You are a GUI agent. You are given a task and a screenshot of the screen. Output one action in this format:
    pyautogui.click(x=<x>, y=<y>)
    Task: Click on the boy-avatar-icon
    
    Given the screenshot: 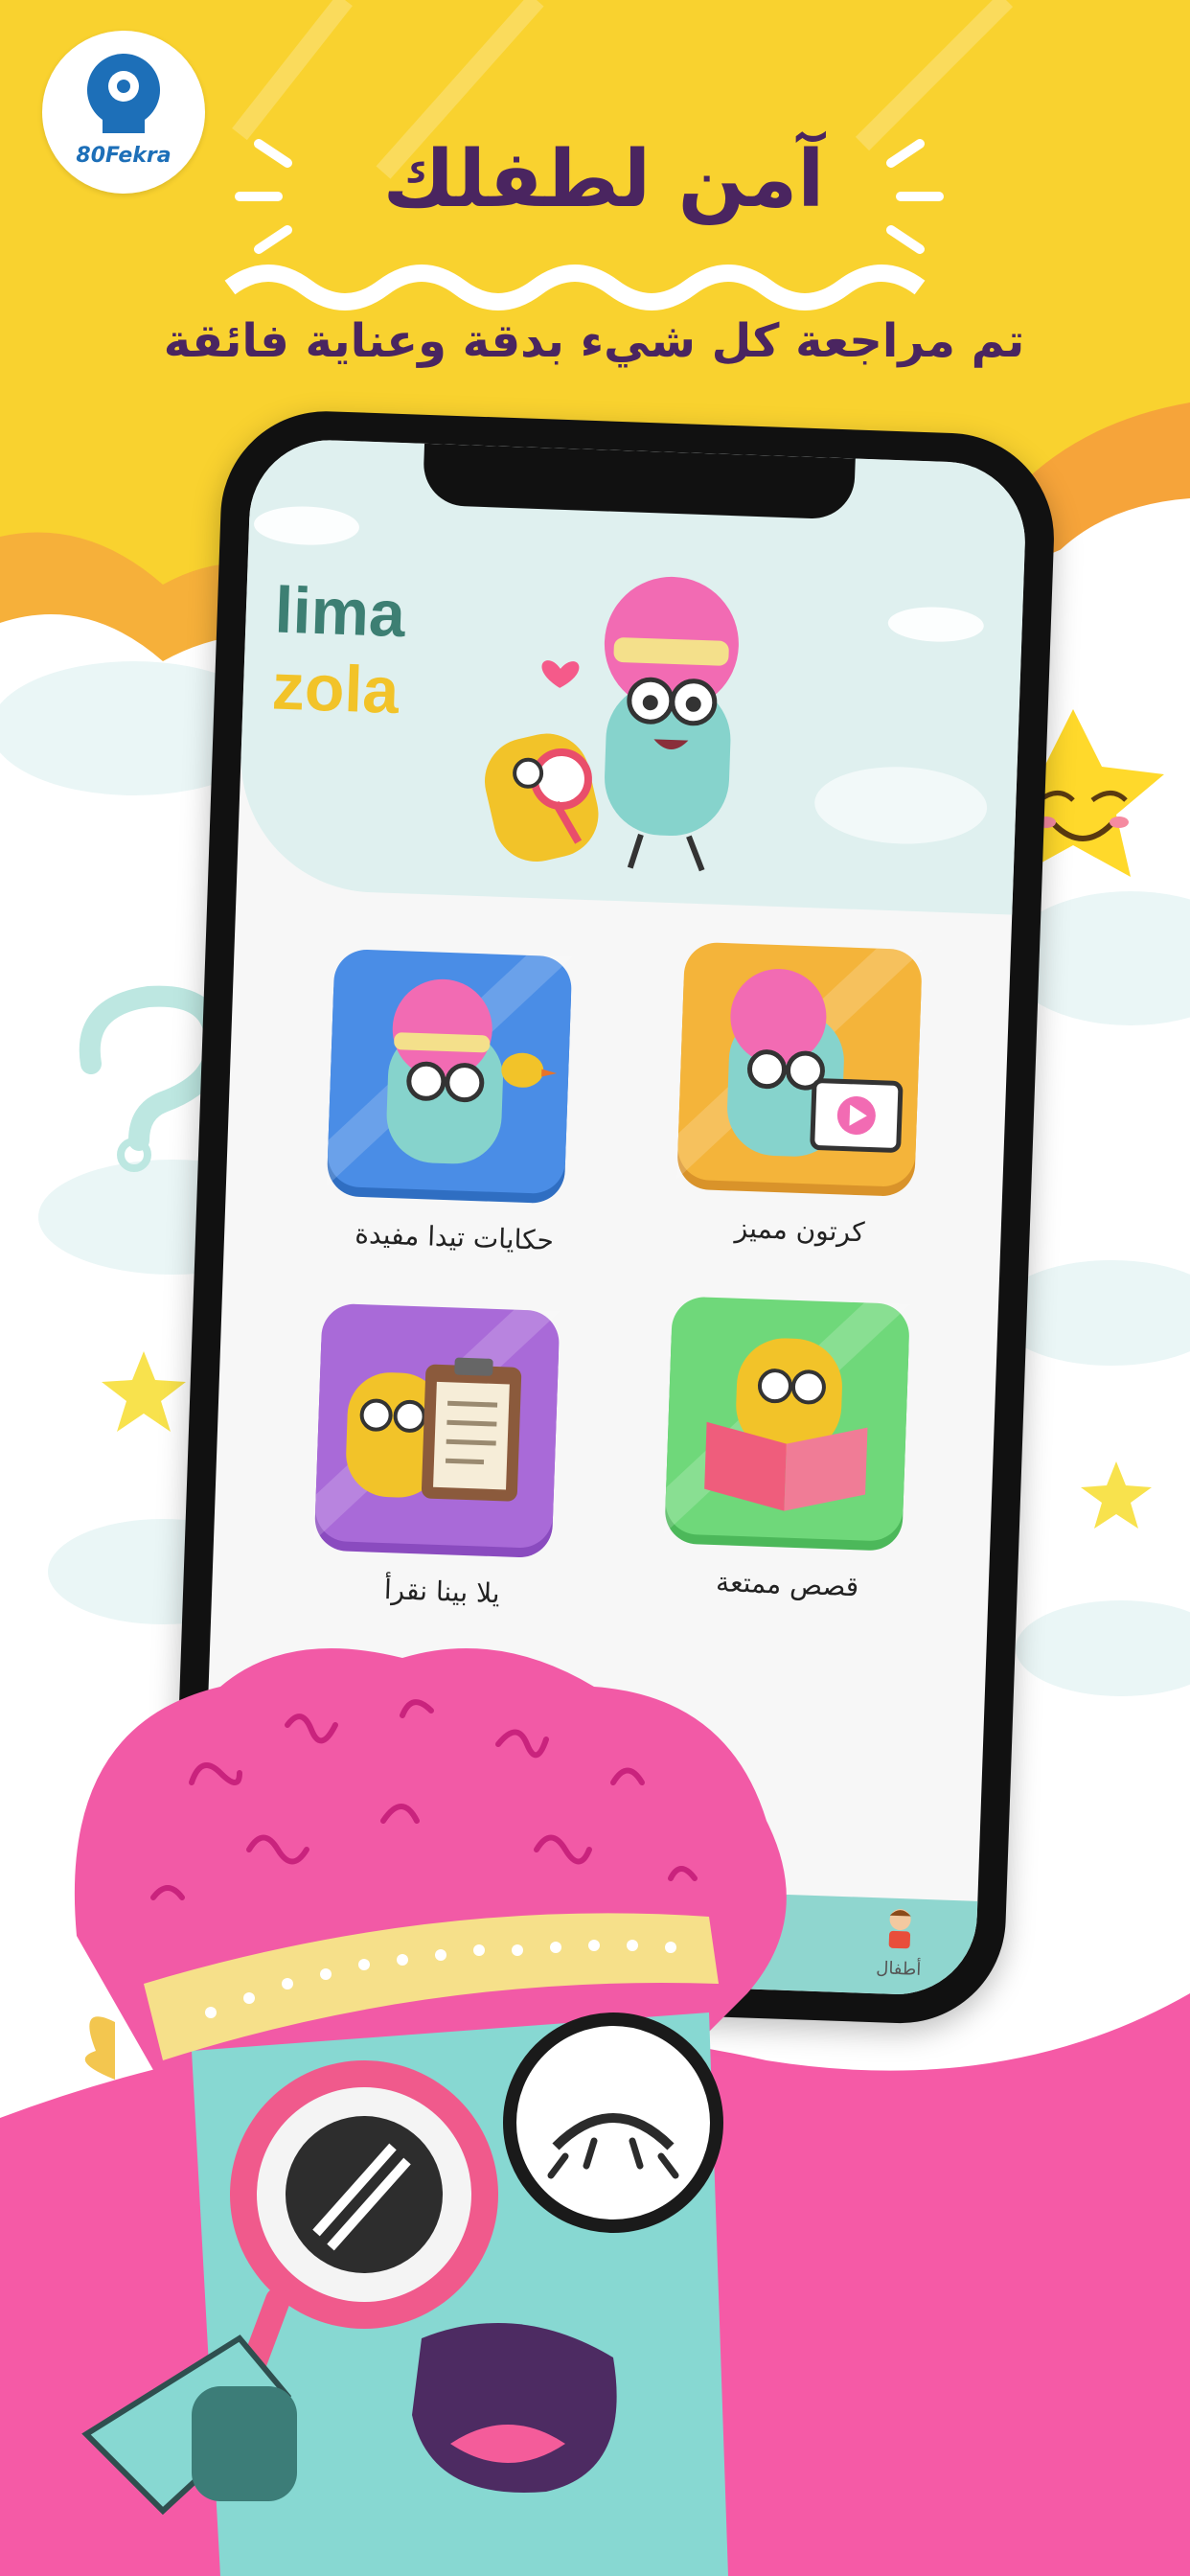 What is the action you would take?
    pyautogui.click(x=900, y=1929)
    